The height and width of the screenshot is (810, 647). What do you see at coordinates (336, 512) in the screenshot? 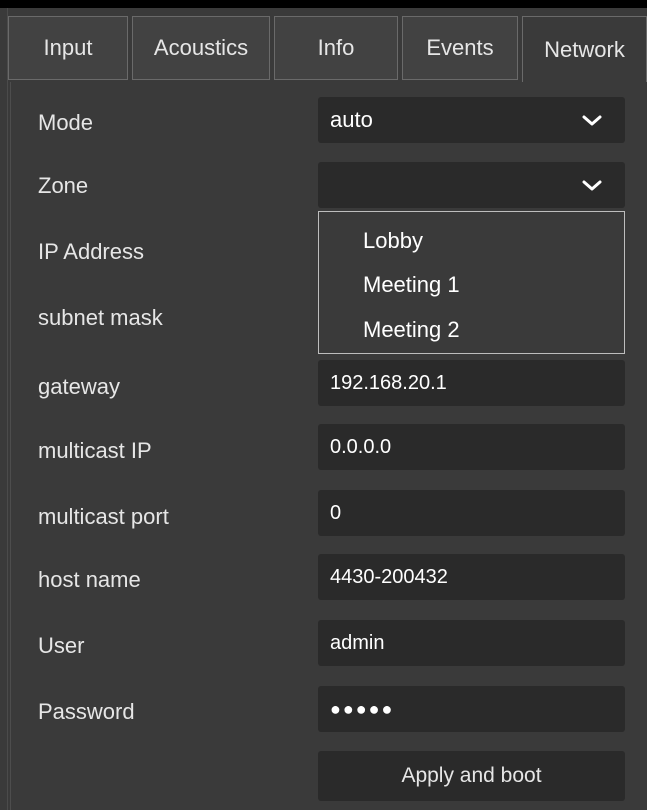
I see `multicast-port-value: 0` at bounding box center [336, 512].